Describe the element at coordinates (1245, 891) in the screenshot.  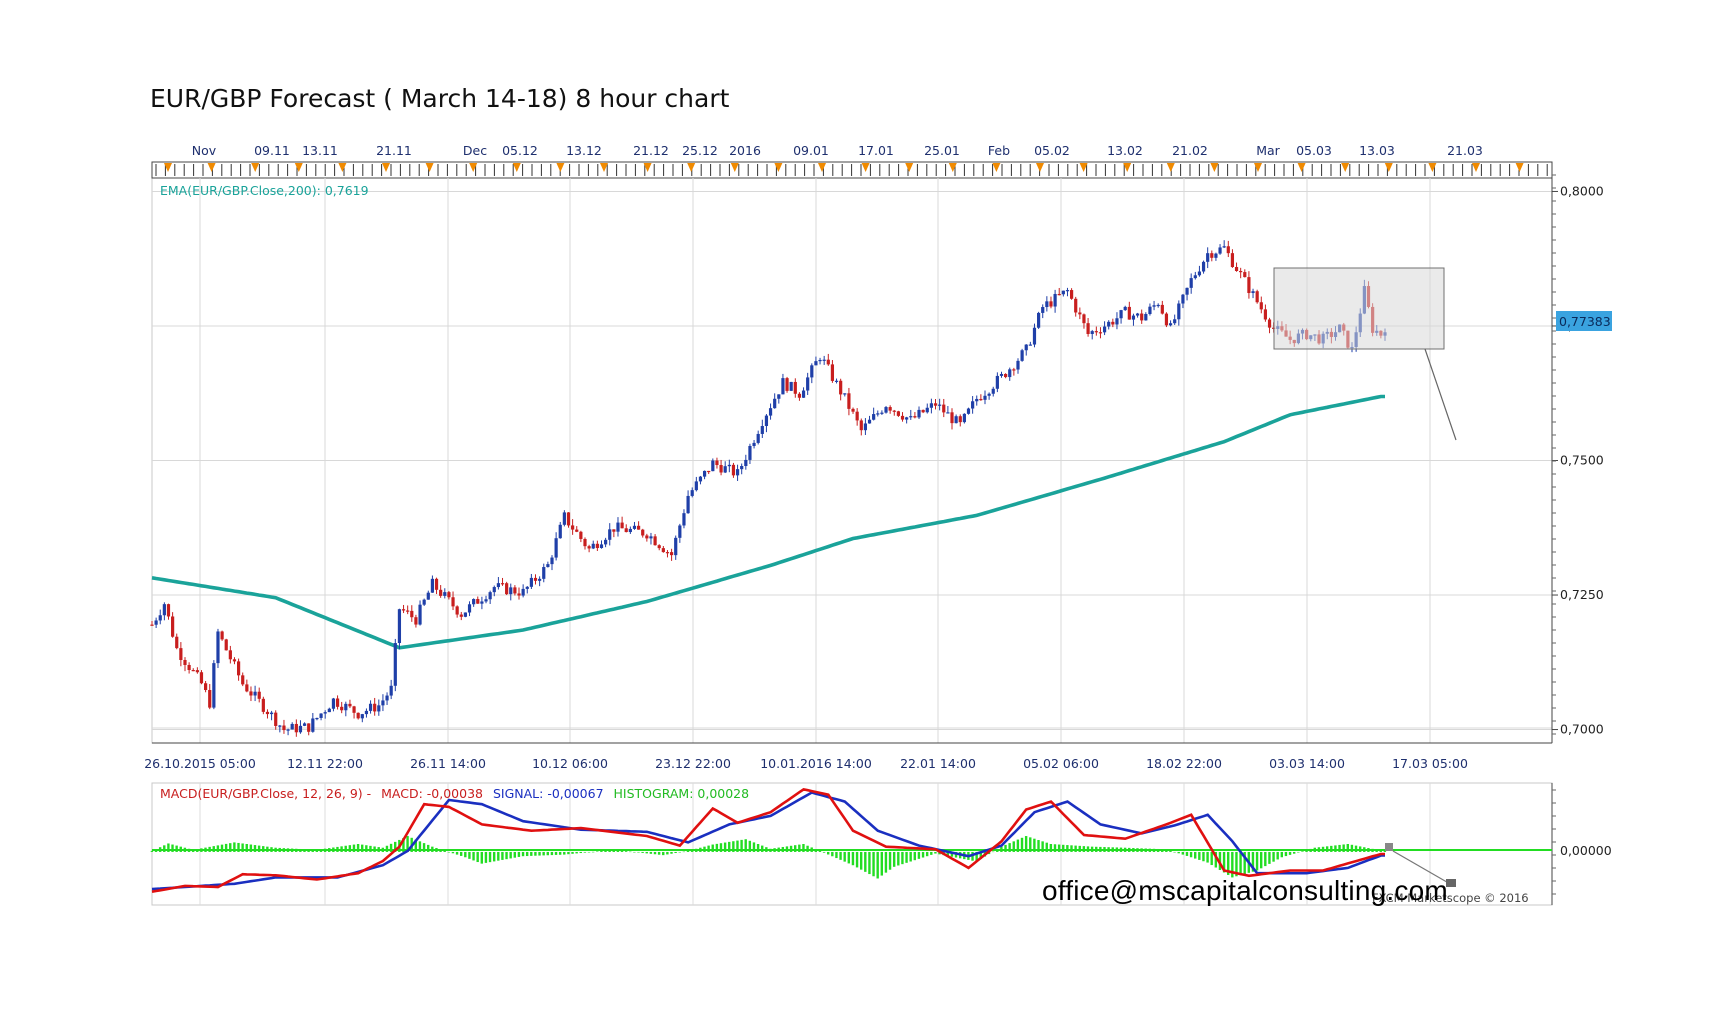
I see `contact-email: office@mscapitalconsulting.com` at that location.